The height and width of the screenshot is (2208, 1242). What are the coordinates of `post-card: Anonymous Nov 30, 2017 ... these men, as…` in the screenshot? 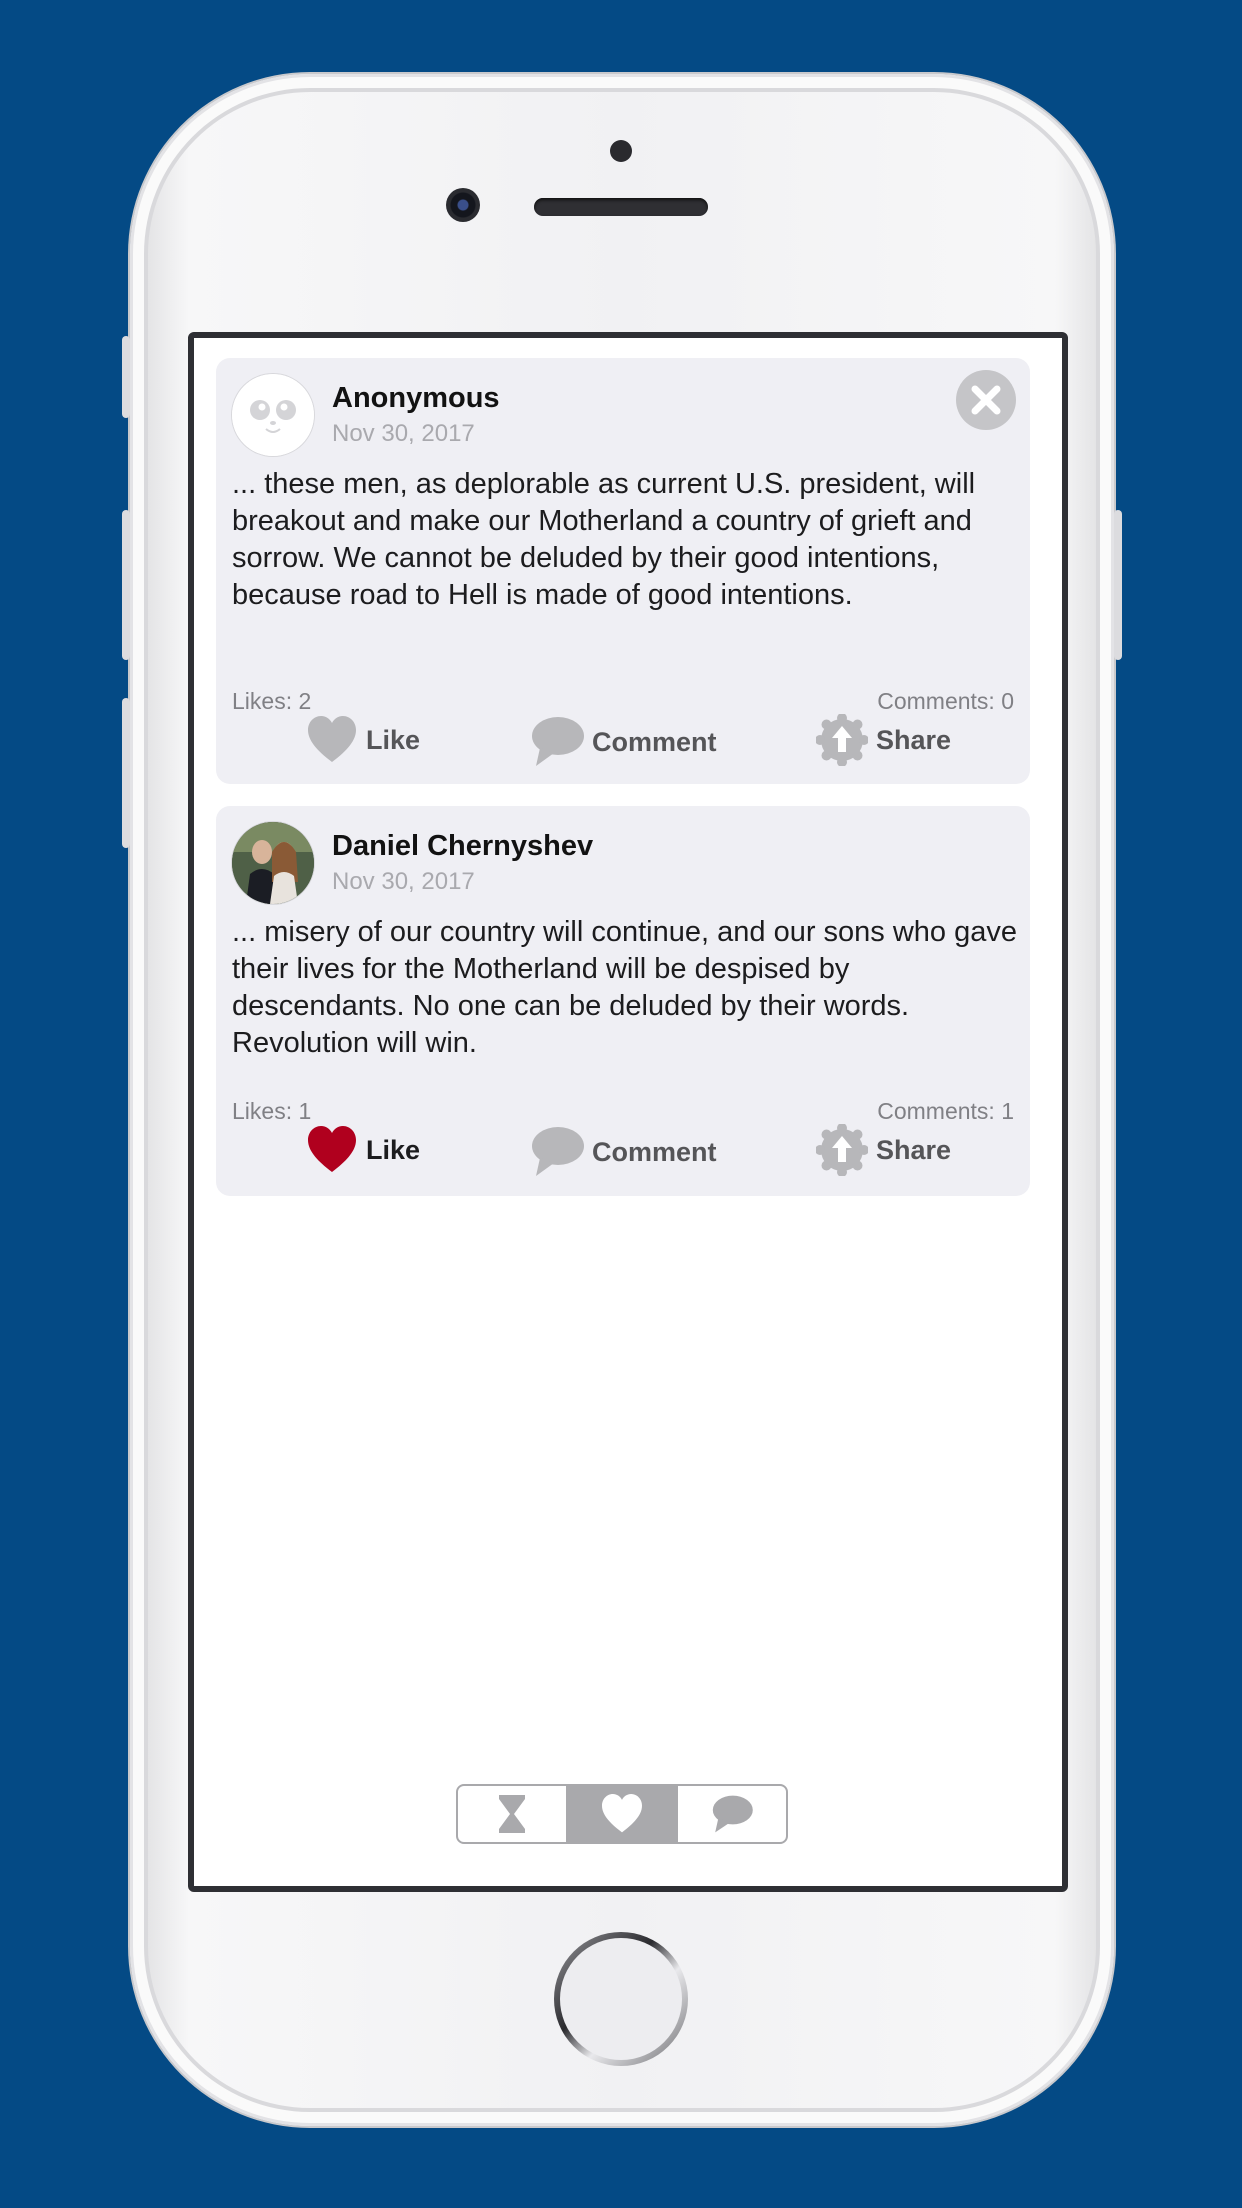 It's located at (623, 571).